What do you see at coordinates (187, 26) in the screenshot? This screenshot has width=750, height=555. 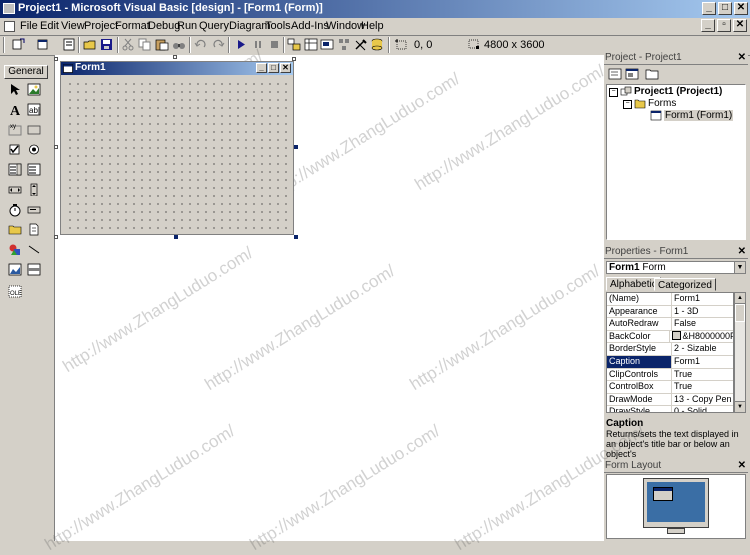 I see `menu-run: Run` at bounding box center [187, 26].